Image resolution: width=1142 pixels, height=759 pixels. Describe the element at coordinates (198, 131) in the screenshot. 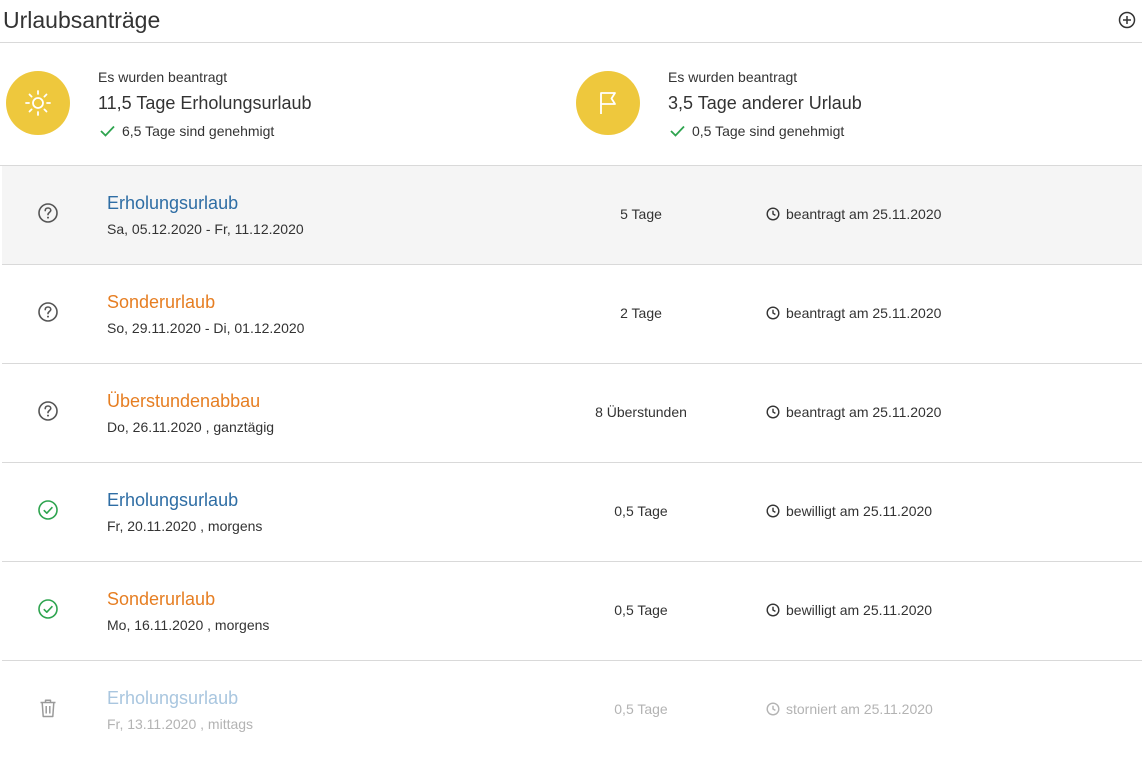

I see `summary-approved-label: 6,5 Tage sind genehmigt` at that location.